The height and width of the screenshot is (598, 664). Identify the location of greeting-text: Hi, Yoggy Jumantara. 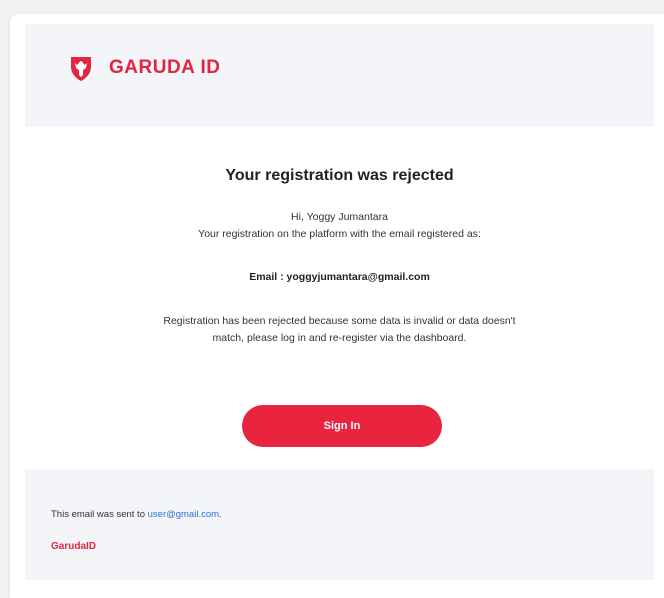
(339, 217).